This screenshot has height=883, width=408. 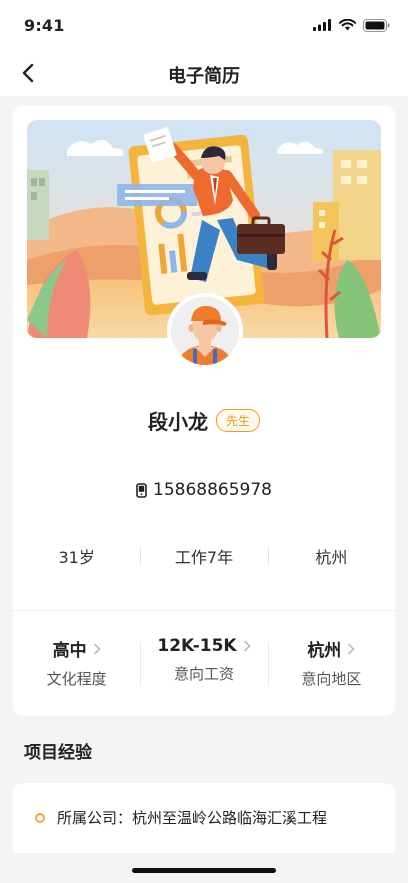 What do you see at coordinates (203, 674) in the screenshot?
I see `stat-salary-label: 意向工资` at bounding box center [203, 674].